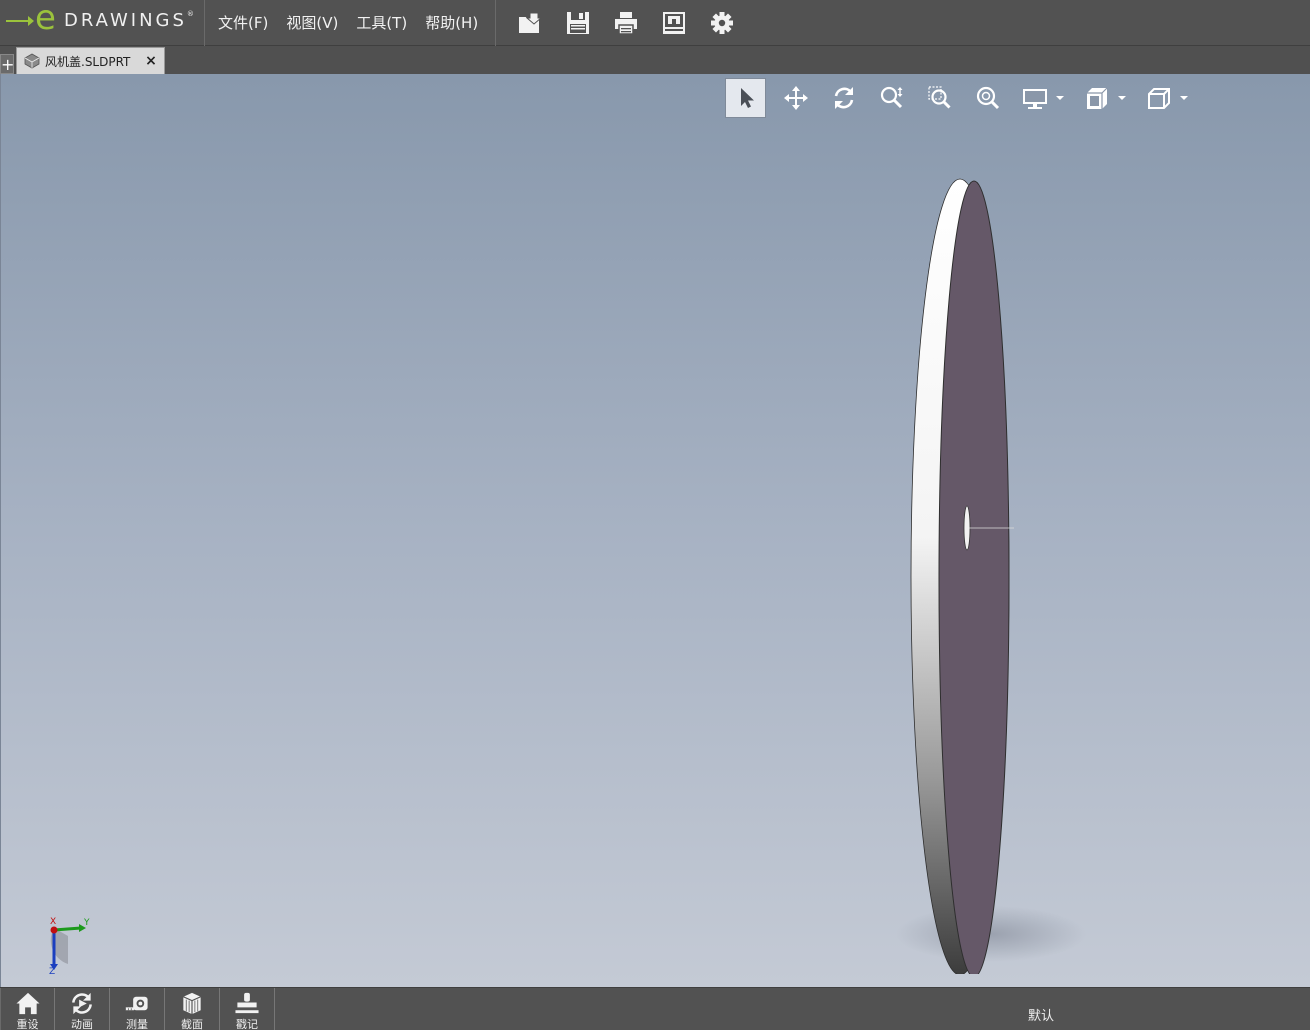 This screenshot has height=1030, width=1310. Describe the element at coordinates (247, 1003) in the screenshot. I see `markup-icon` at that location.